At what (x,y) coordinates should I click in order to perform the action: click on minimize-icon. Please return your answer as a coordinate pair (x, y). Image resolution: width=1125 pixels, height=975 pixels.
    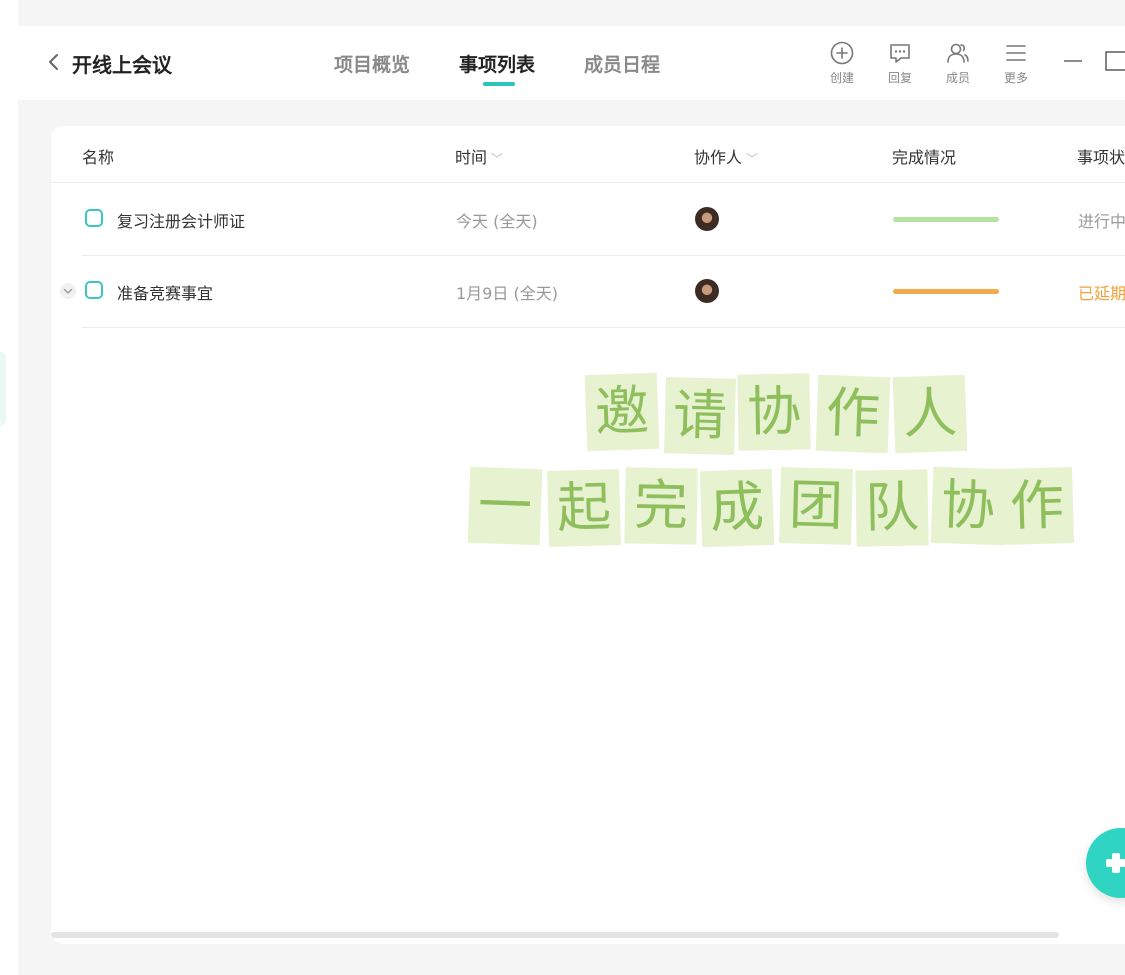
    Looking at the image, I should click on (1073, 61).